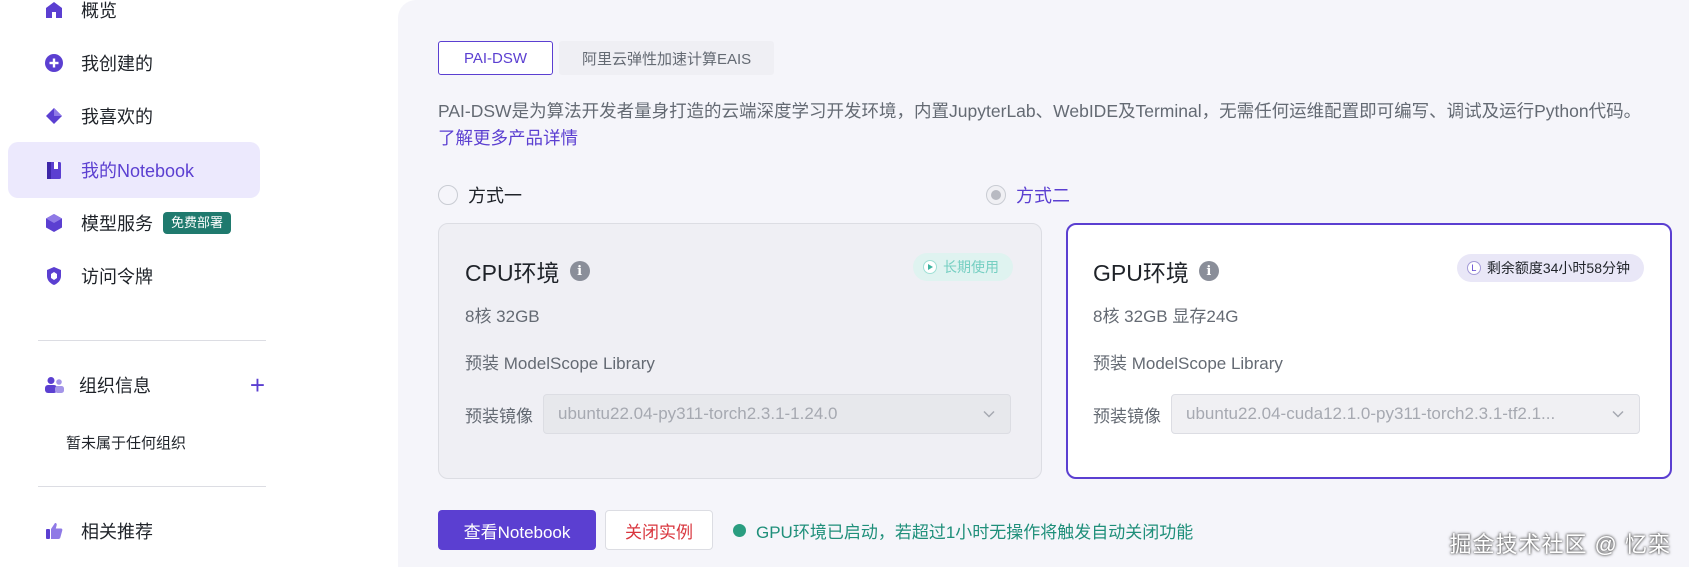  What do you see at coordinates (448, 195) in the screenshot?
I see `radio-button` at bounding box center [448, 195].